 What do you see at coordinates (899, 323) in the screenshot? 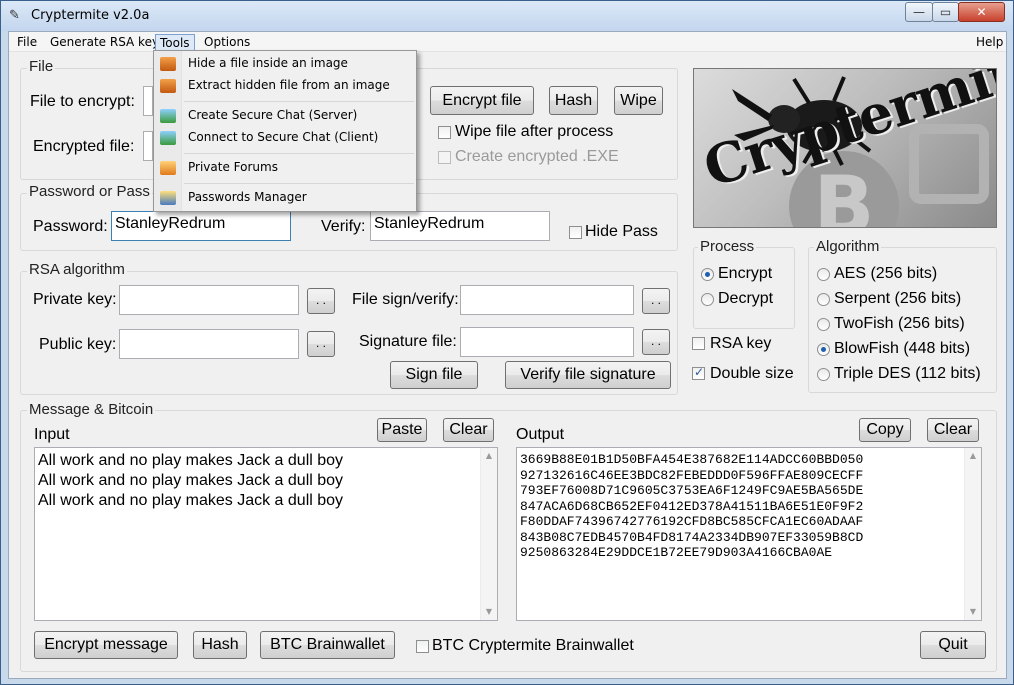
I see `twofish-label: TwoFish (256 bits)` at bounding box center [899, 323].